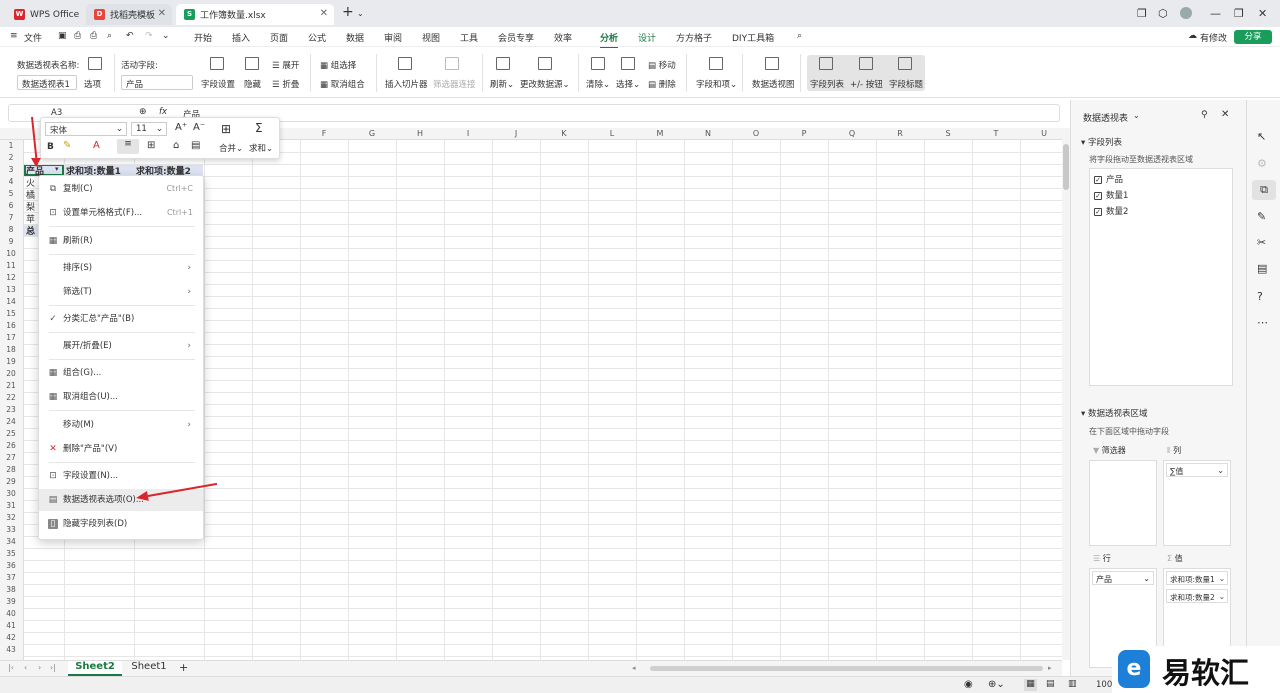  Describe the element at coordinates (516, 133) in the screenshot. I see `column-header-j: J` at that location.